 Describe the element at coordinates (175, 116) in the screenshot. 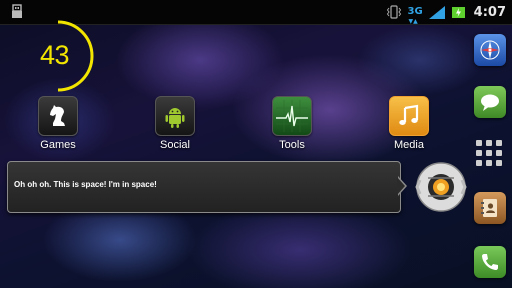

I see `android-robot-icon` at that location.